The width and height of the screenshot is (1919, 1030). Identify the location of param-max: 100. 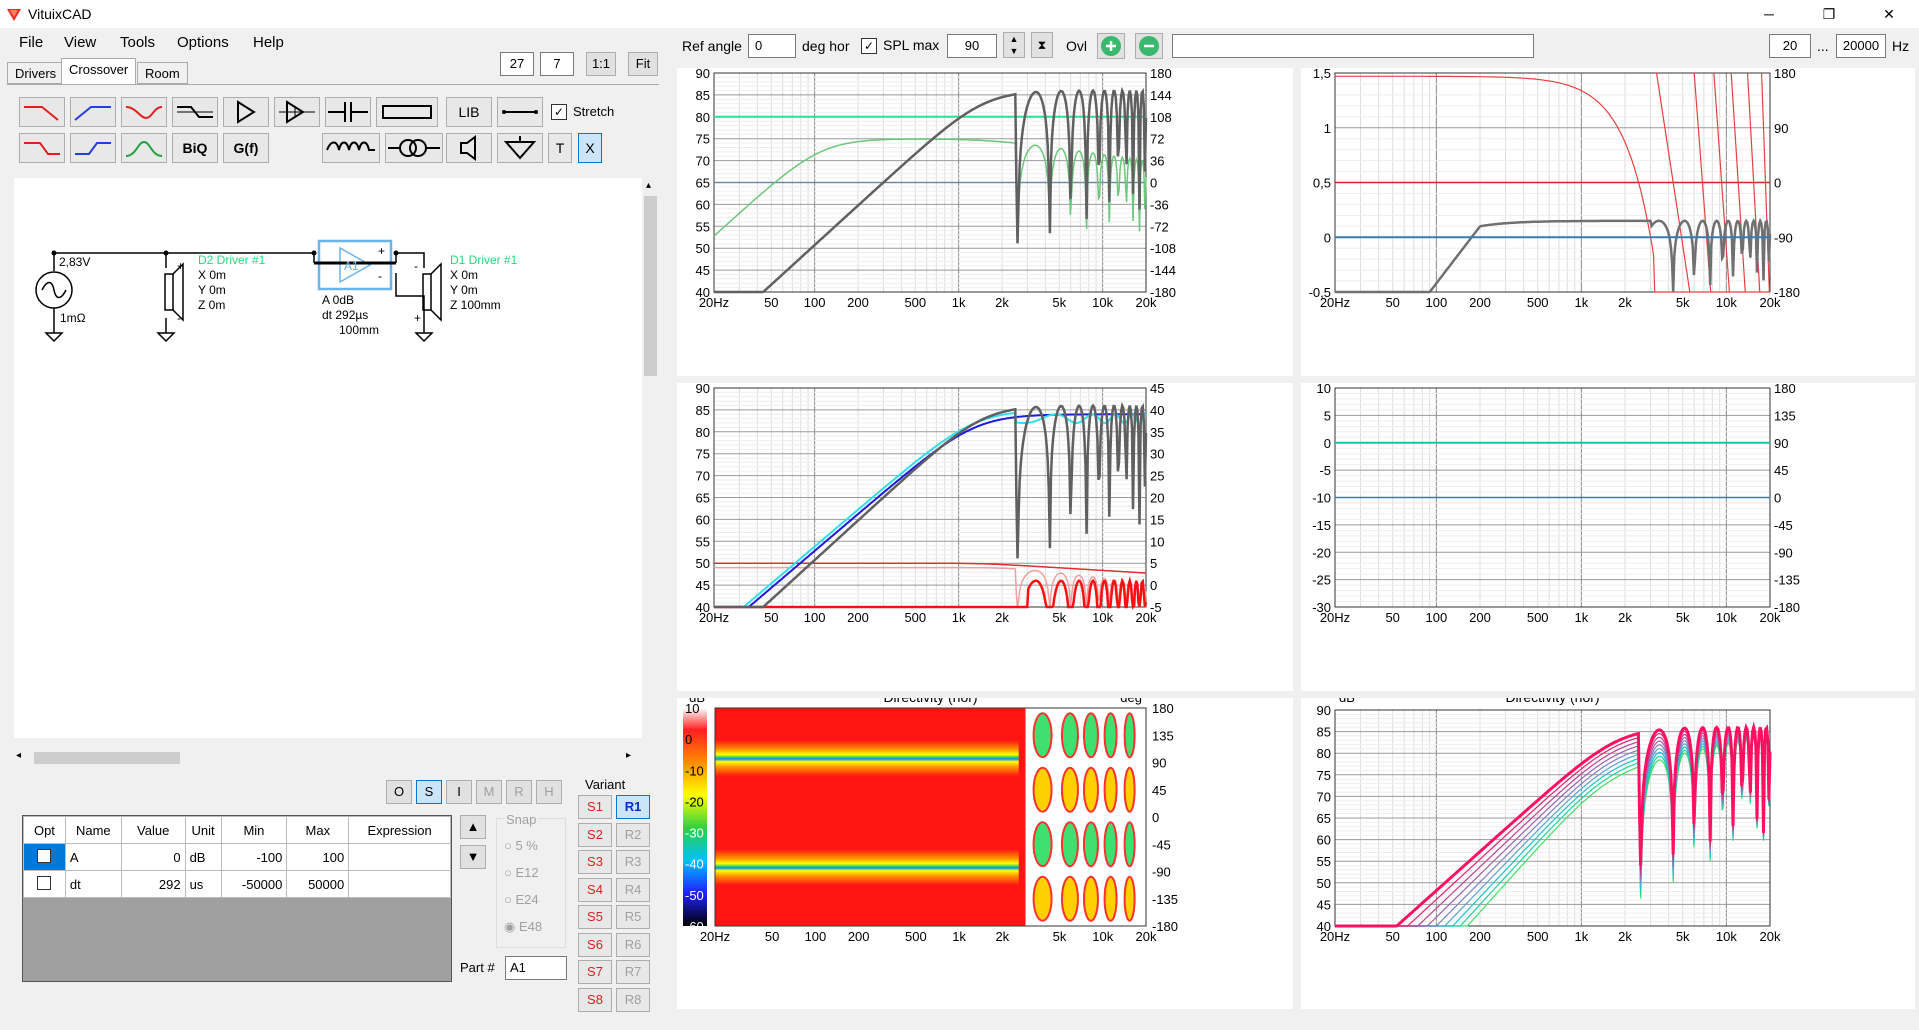
(318, 857).